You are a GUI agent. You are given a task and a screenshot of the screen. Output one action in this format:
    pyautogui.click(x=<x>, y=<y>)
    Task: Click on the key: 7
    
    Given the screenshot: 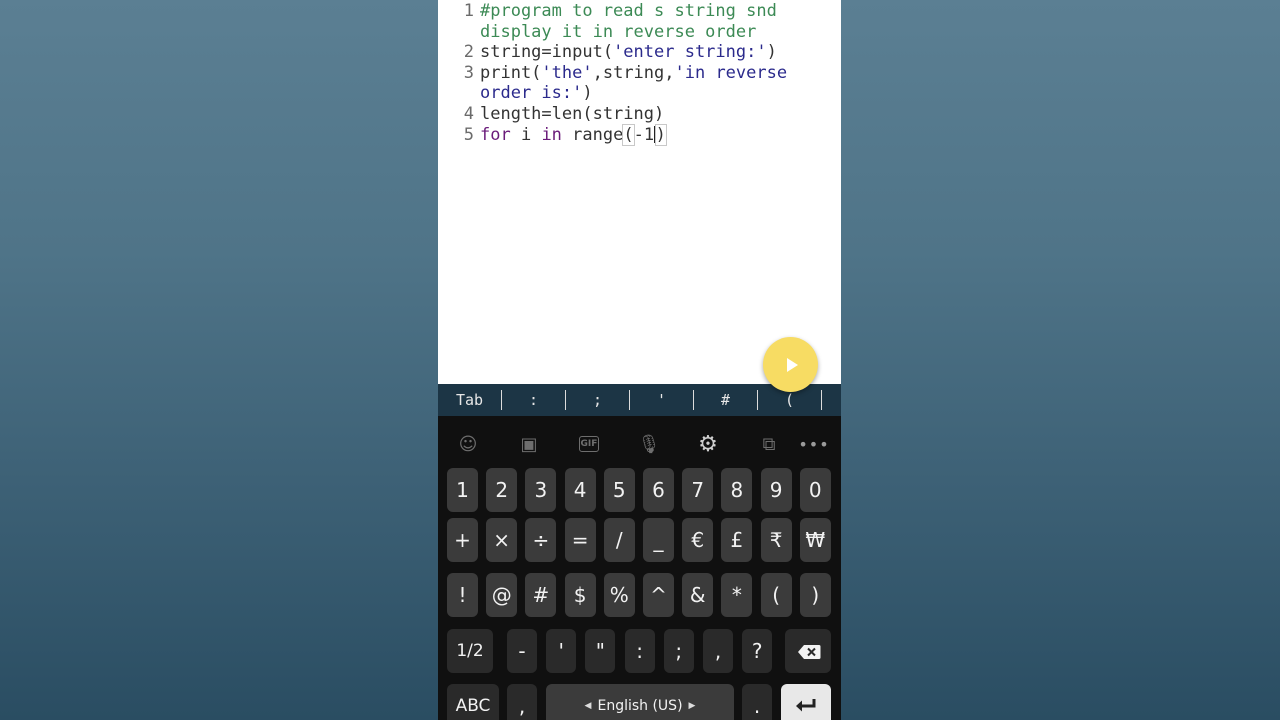 What is the action you would take?
    pyautogui.click(x=698, y=490)
    